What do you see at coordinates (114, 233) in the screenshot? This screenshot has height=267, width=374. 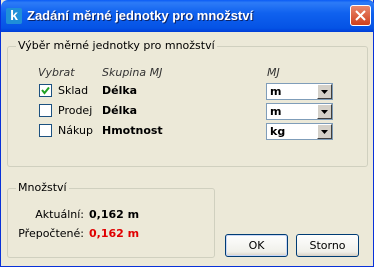 I see `converted-value: 0,162 m` at bounding box center [114, 233].